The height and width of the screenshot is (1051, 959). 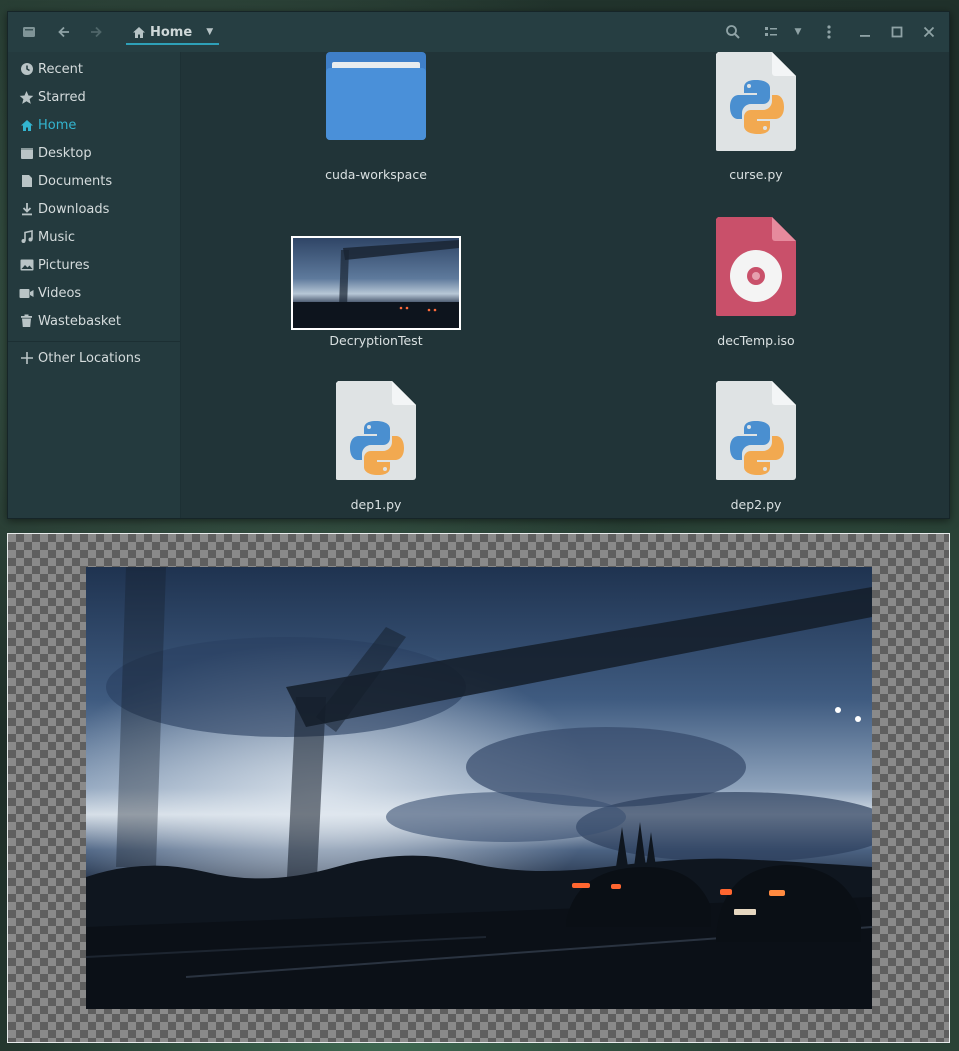 I want to click on disc-image-icon, so click(x=756, y=266).